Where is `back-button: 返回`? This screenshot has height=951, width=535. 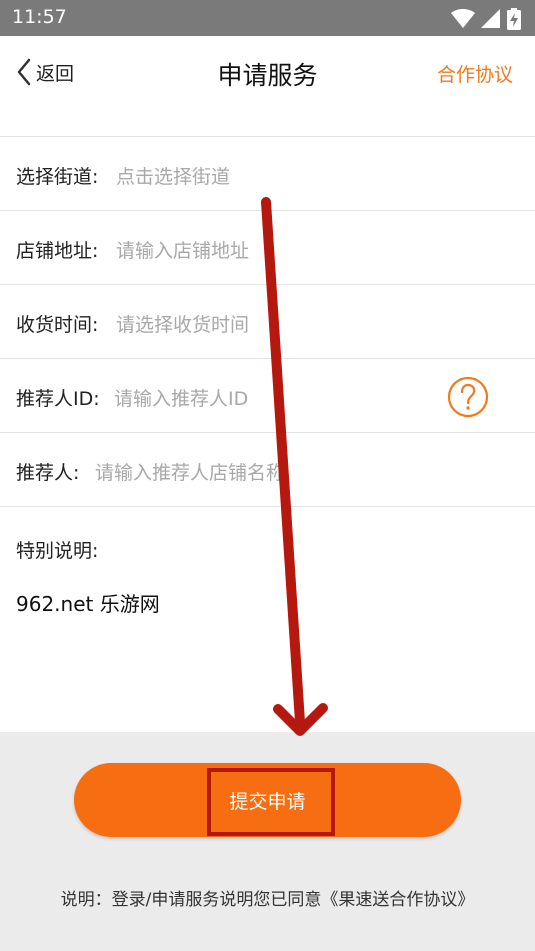
back-button: 返回 is located at coordinates (45, 72).